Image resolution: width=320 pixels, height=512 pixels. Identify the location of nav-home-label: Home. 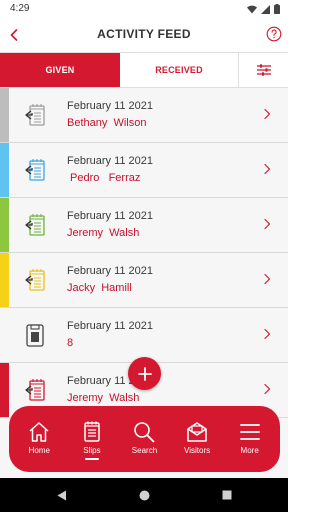
(39, 450).